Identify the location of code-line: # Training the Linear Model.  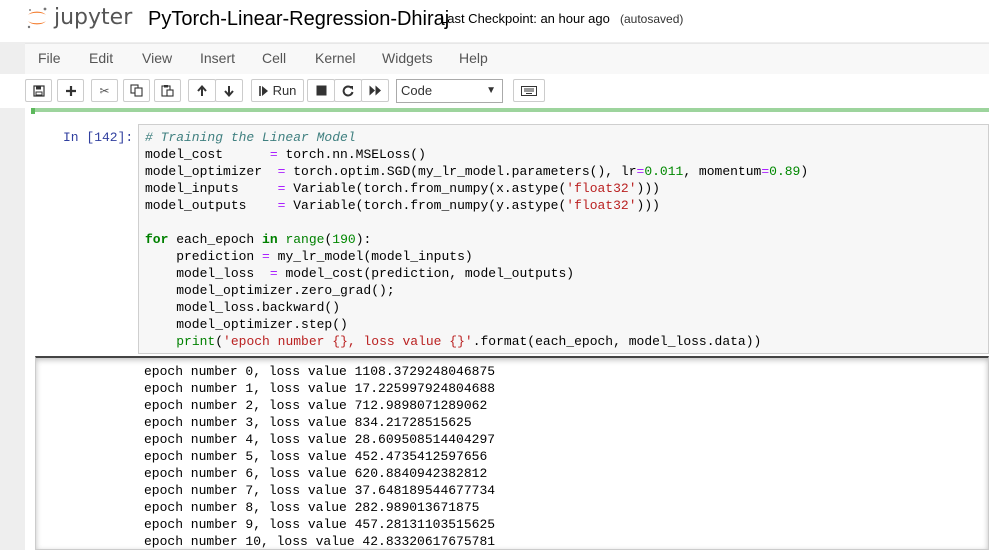
(476, 137).